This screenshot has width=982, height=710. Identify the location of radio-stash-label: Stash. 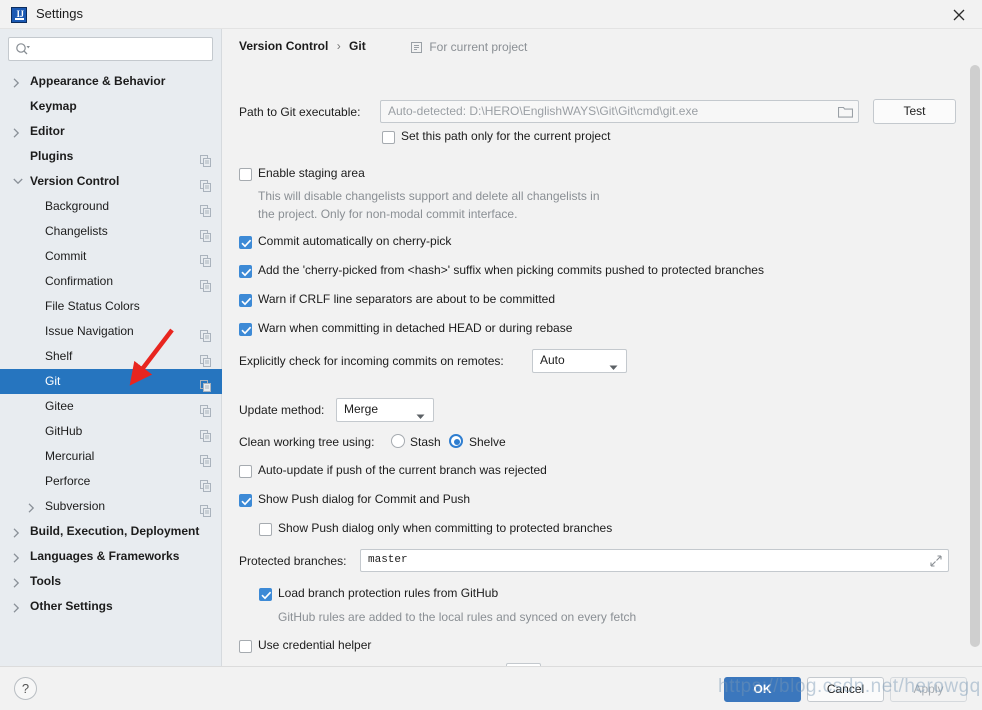
(425, 442).